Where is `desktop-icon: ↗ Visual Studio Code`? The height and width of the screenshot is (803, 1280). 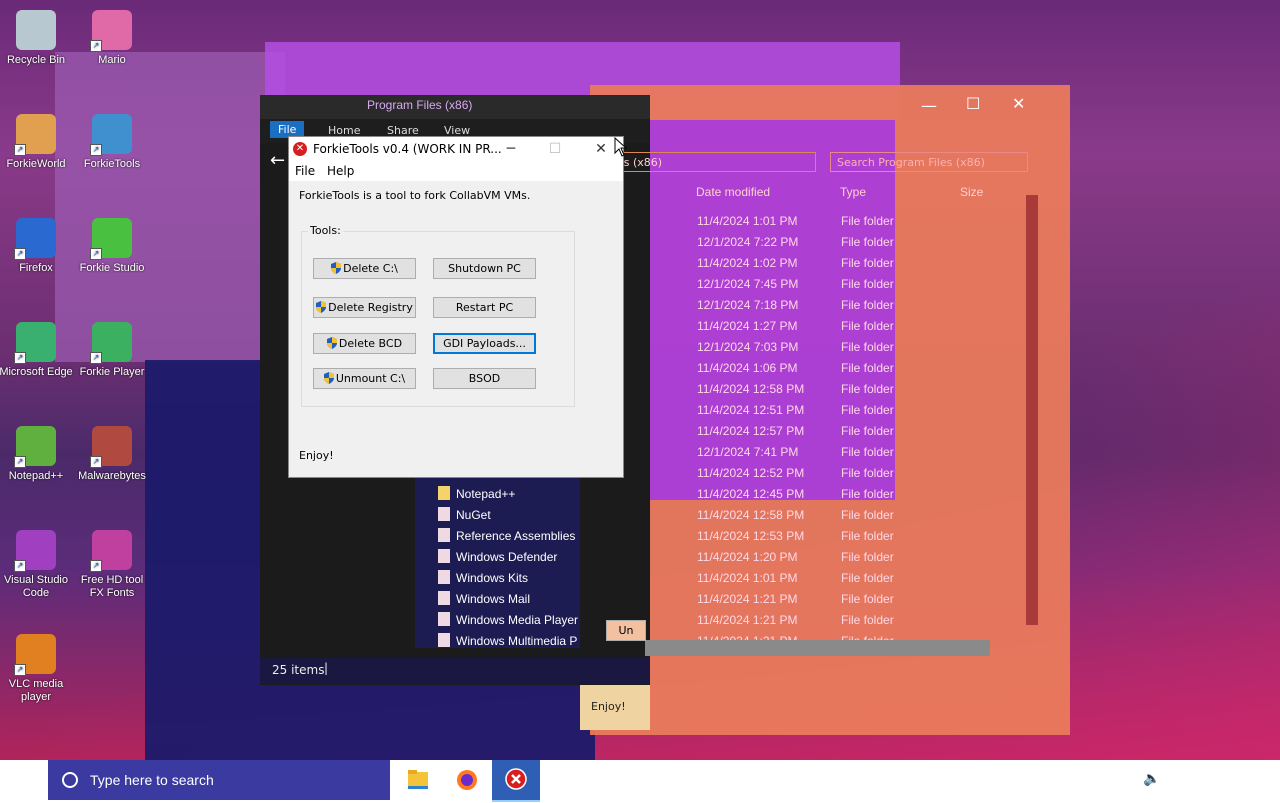
desktop-icon: ↗ Visual Studio Code is located at coordinates (37, 565).